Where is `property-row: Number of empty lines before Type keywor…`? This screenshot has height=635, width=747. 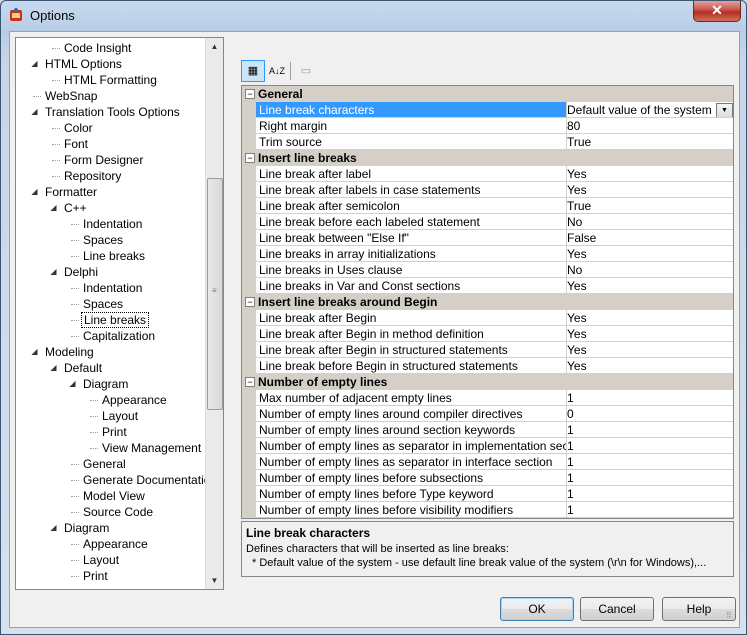
property-row: Number of empty lines before Type keywor… is located at coordinates (487, 494).